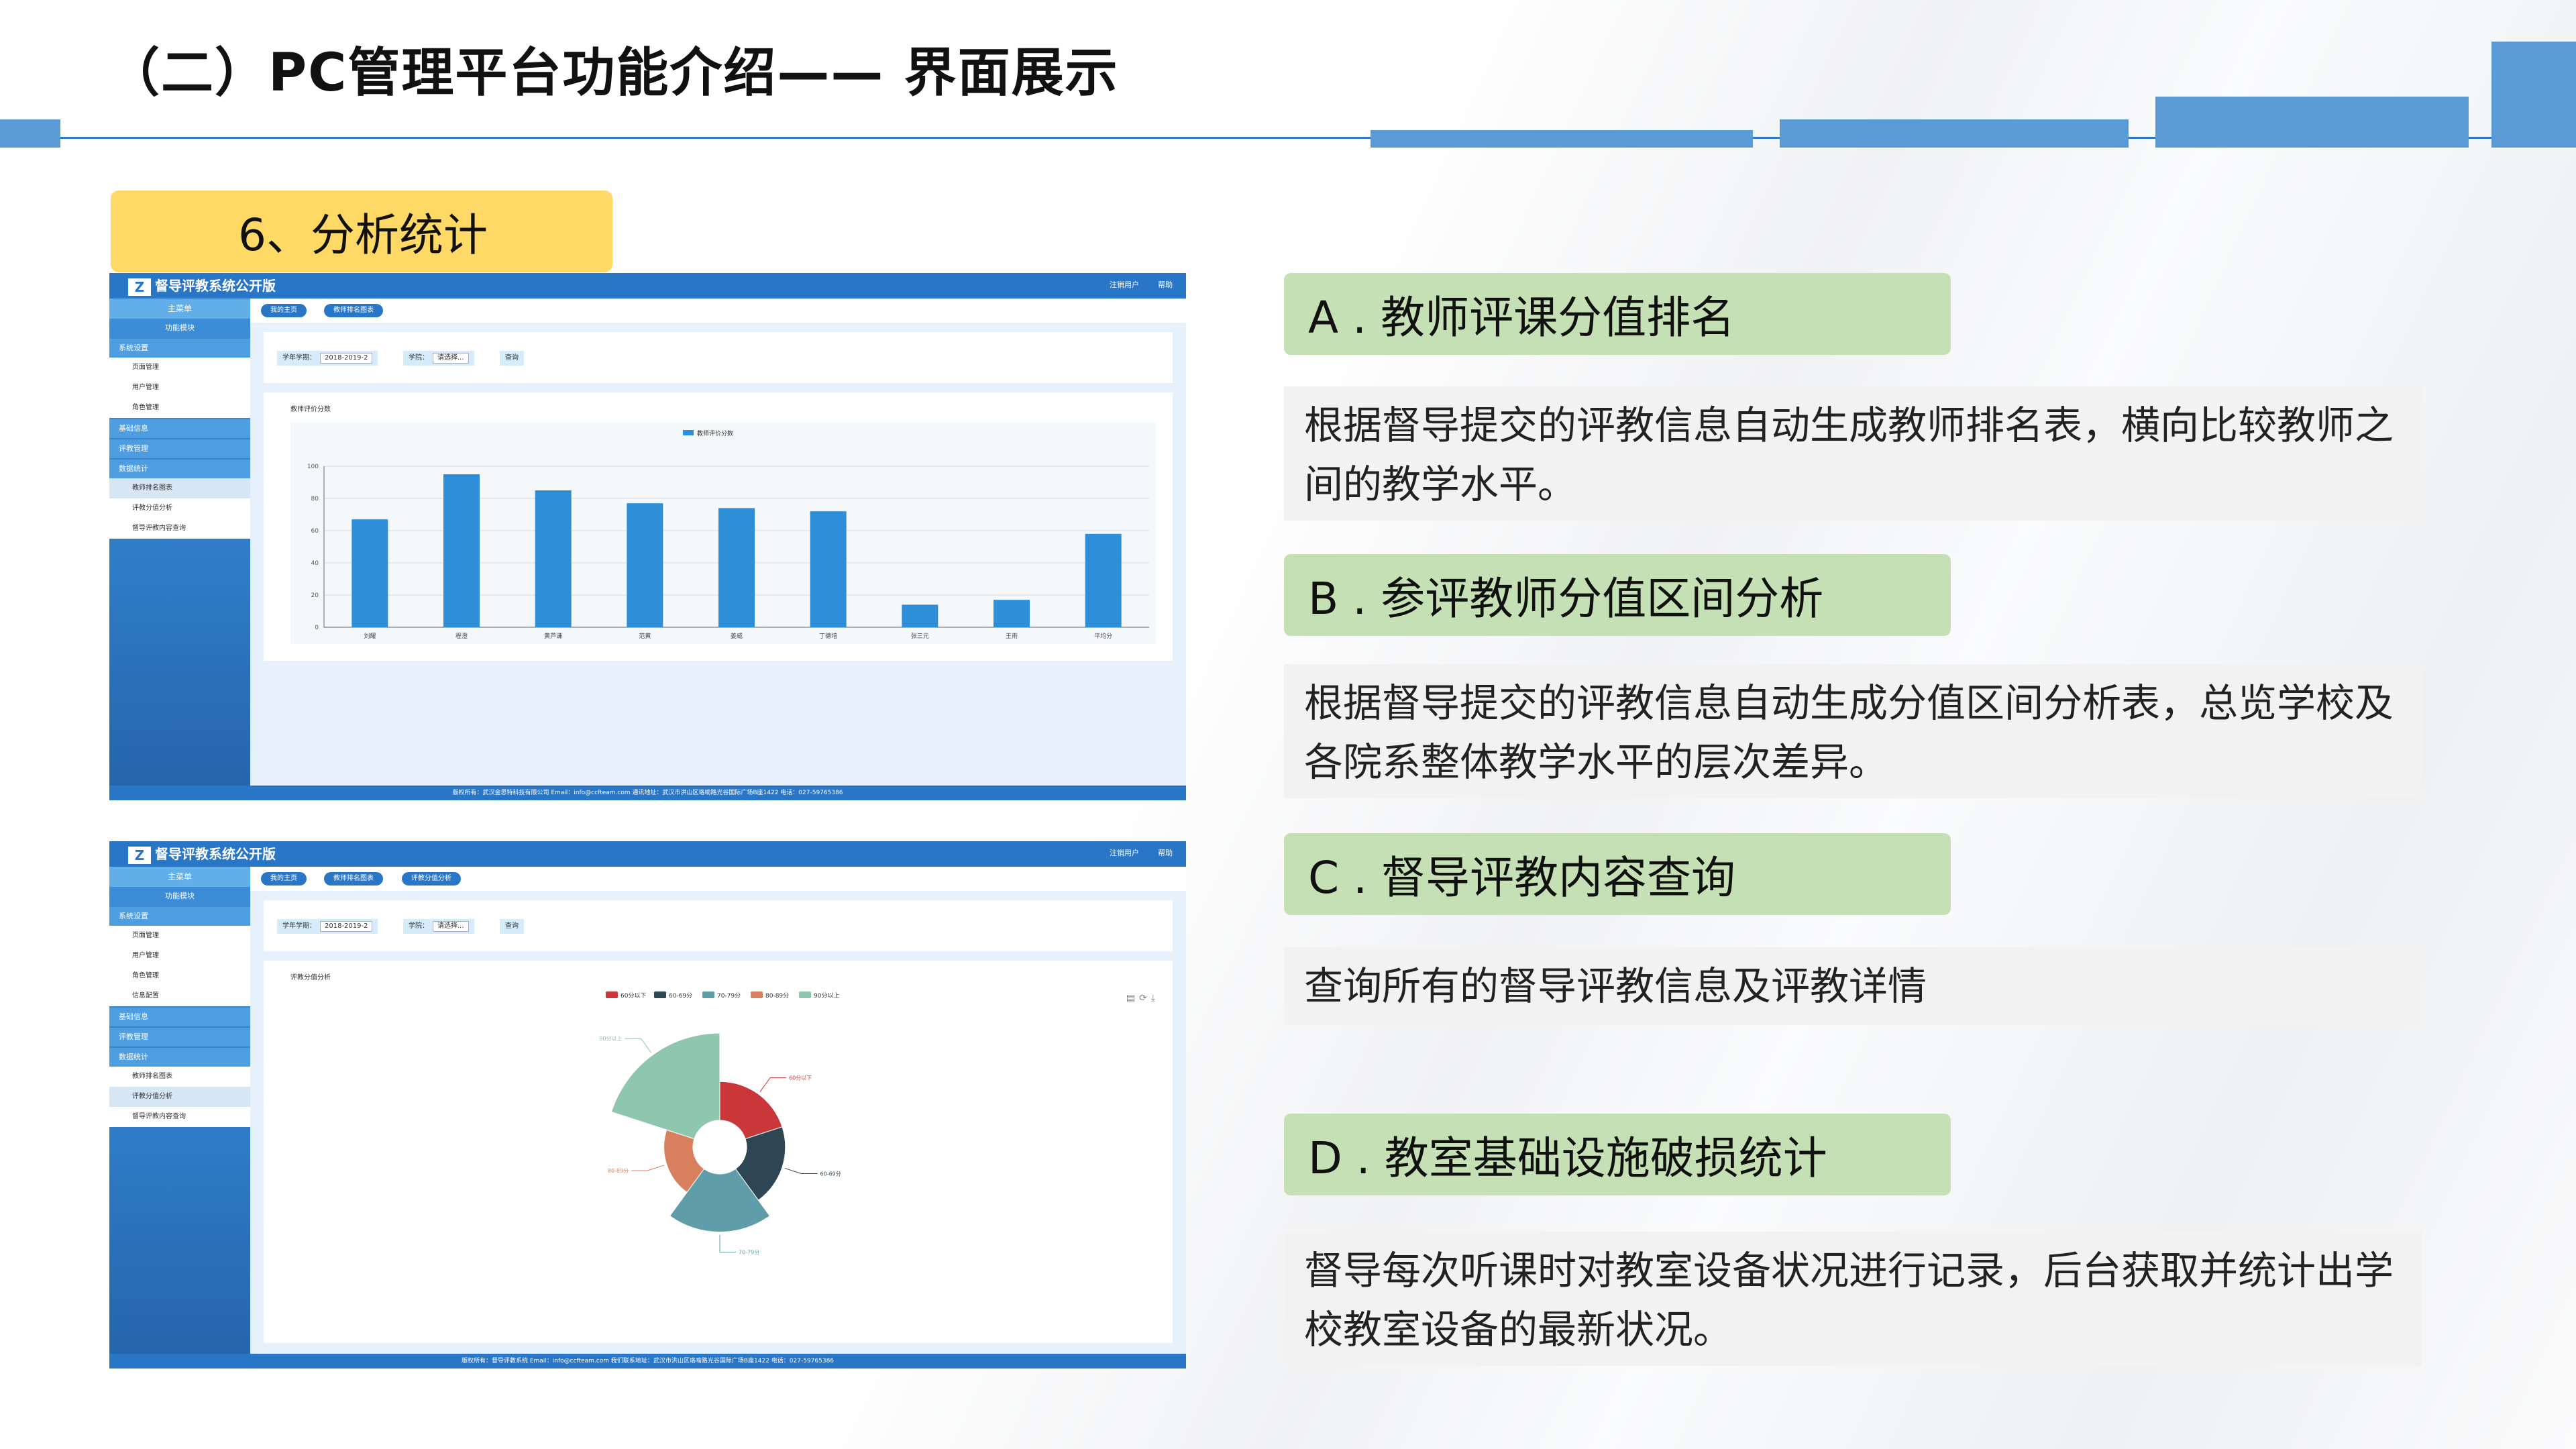 This screenshot has width=2576, height=1449. What do you see at coordinates (800, 1078) in the screenshot?
I see `slice-label: 60分以下` at bounding box center [800, 1078].